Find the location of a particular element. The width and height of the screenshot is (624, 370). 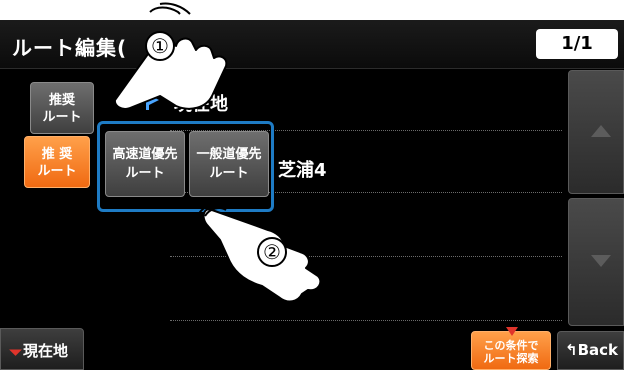

step-2-label: ② is located at coordinates (272, 252).